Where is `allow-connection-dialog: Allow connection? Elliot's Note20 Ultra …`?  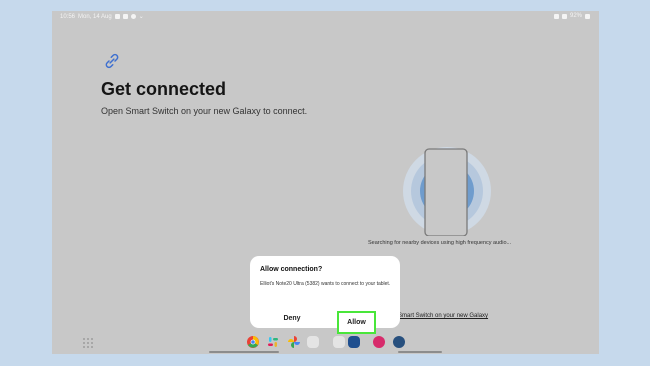
allow-connection-dialog: Allow connection? Elliot's Note20 Ultra … is located at coordinates (325, 295).